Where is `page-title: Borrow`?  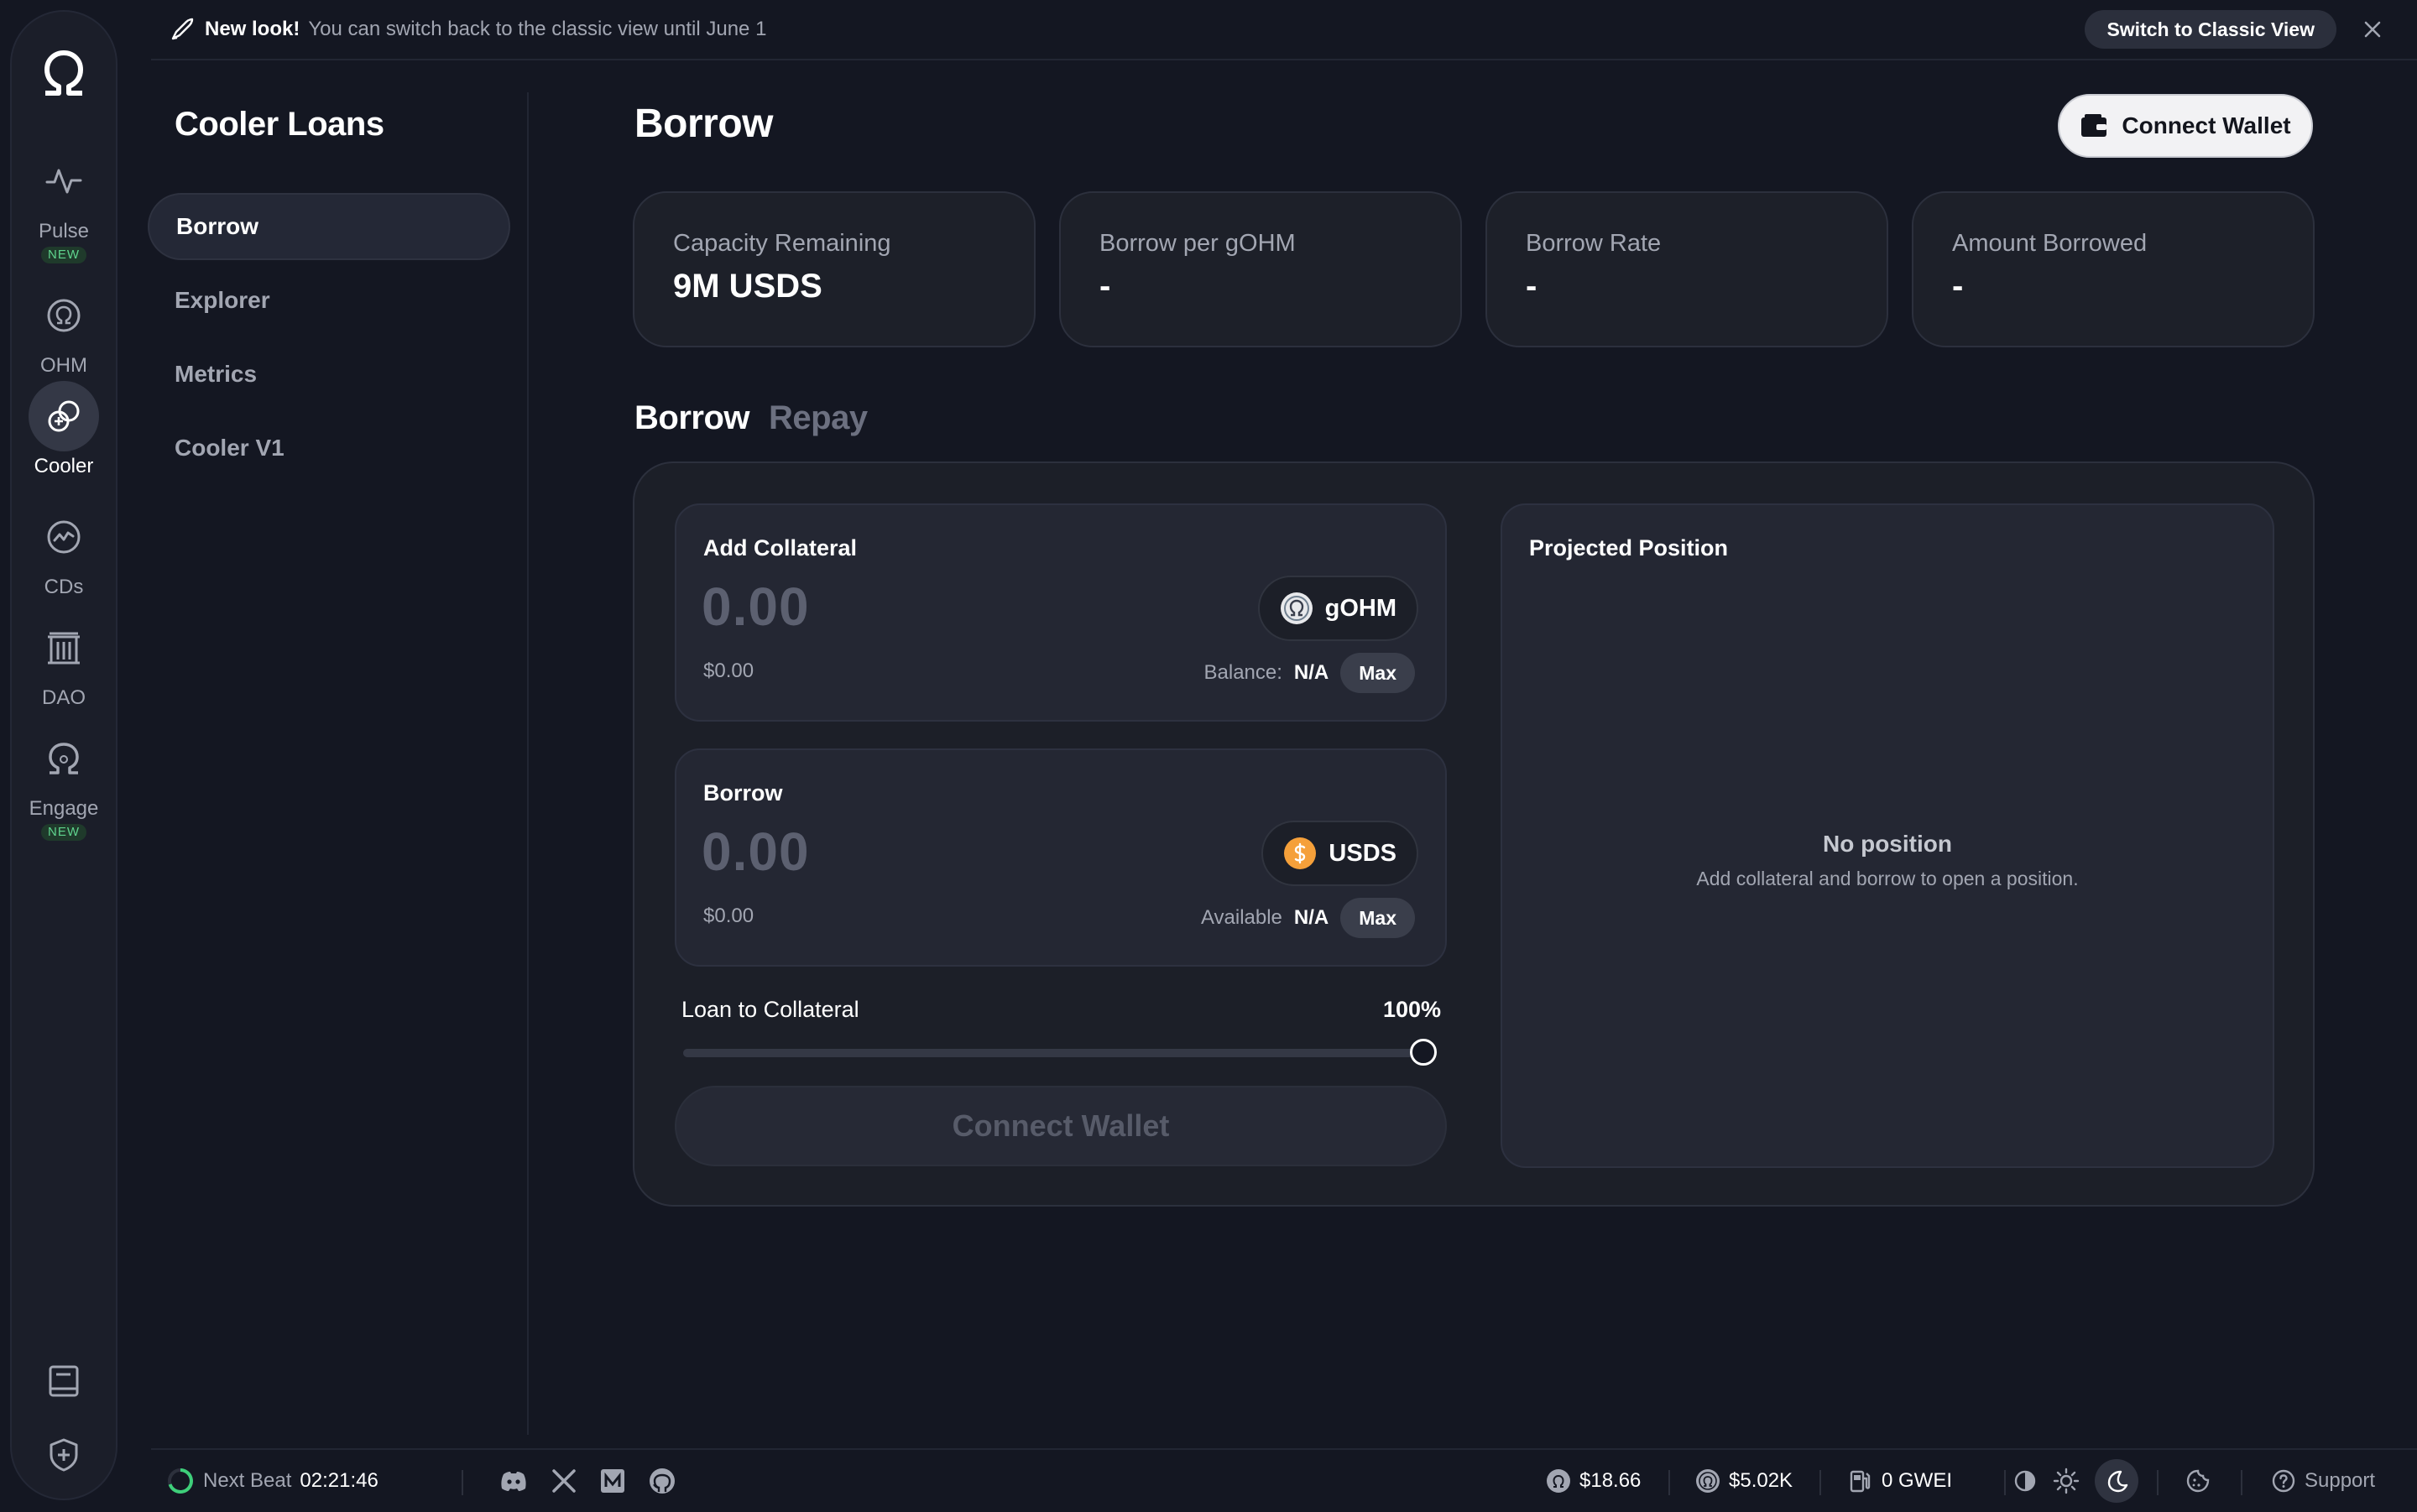
page-title: Borrow is located at coordinates (704, 124).